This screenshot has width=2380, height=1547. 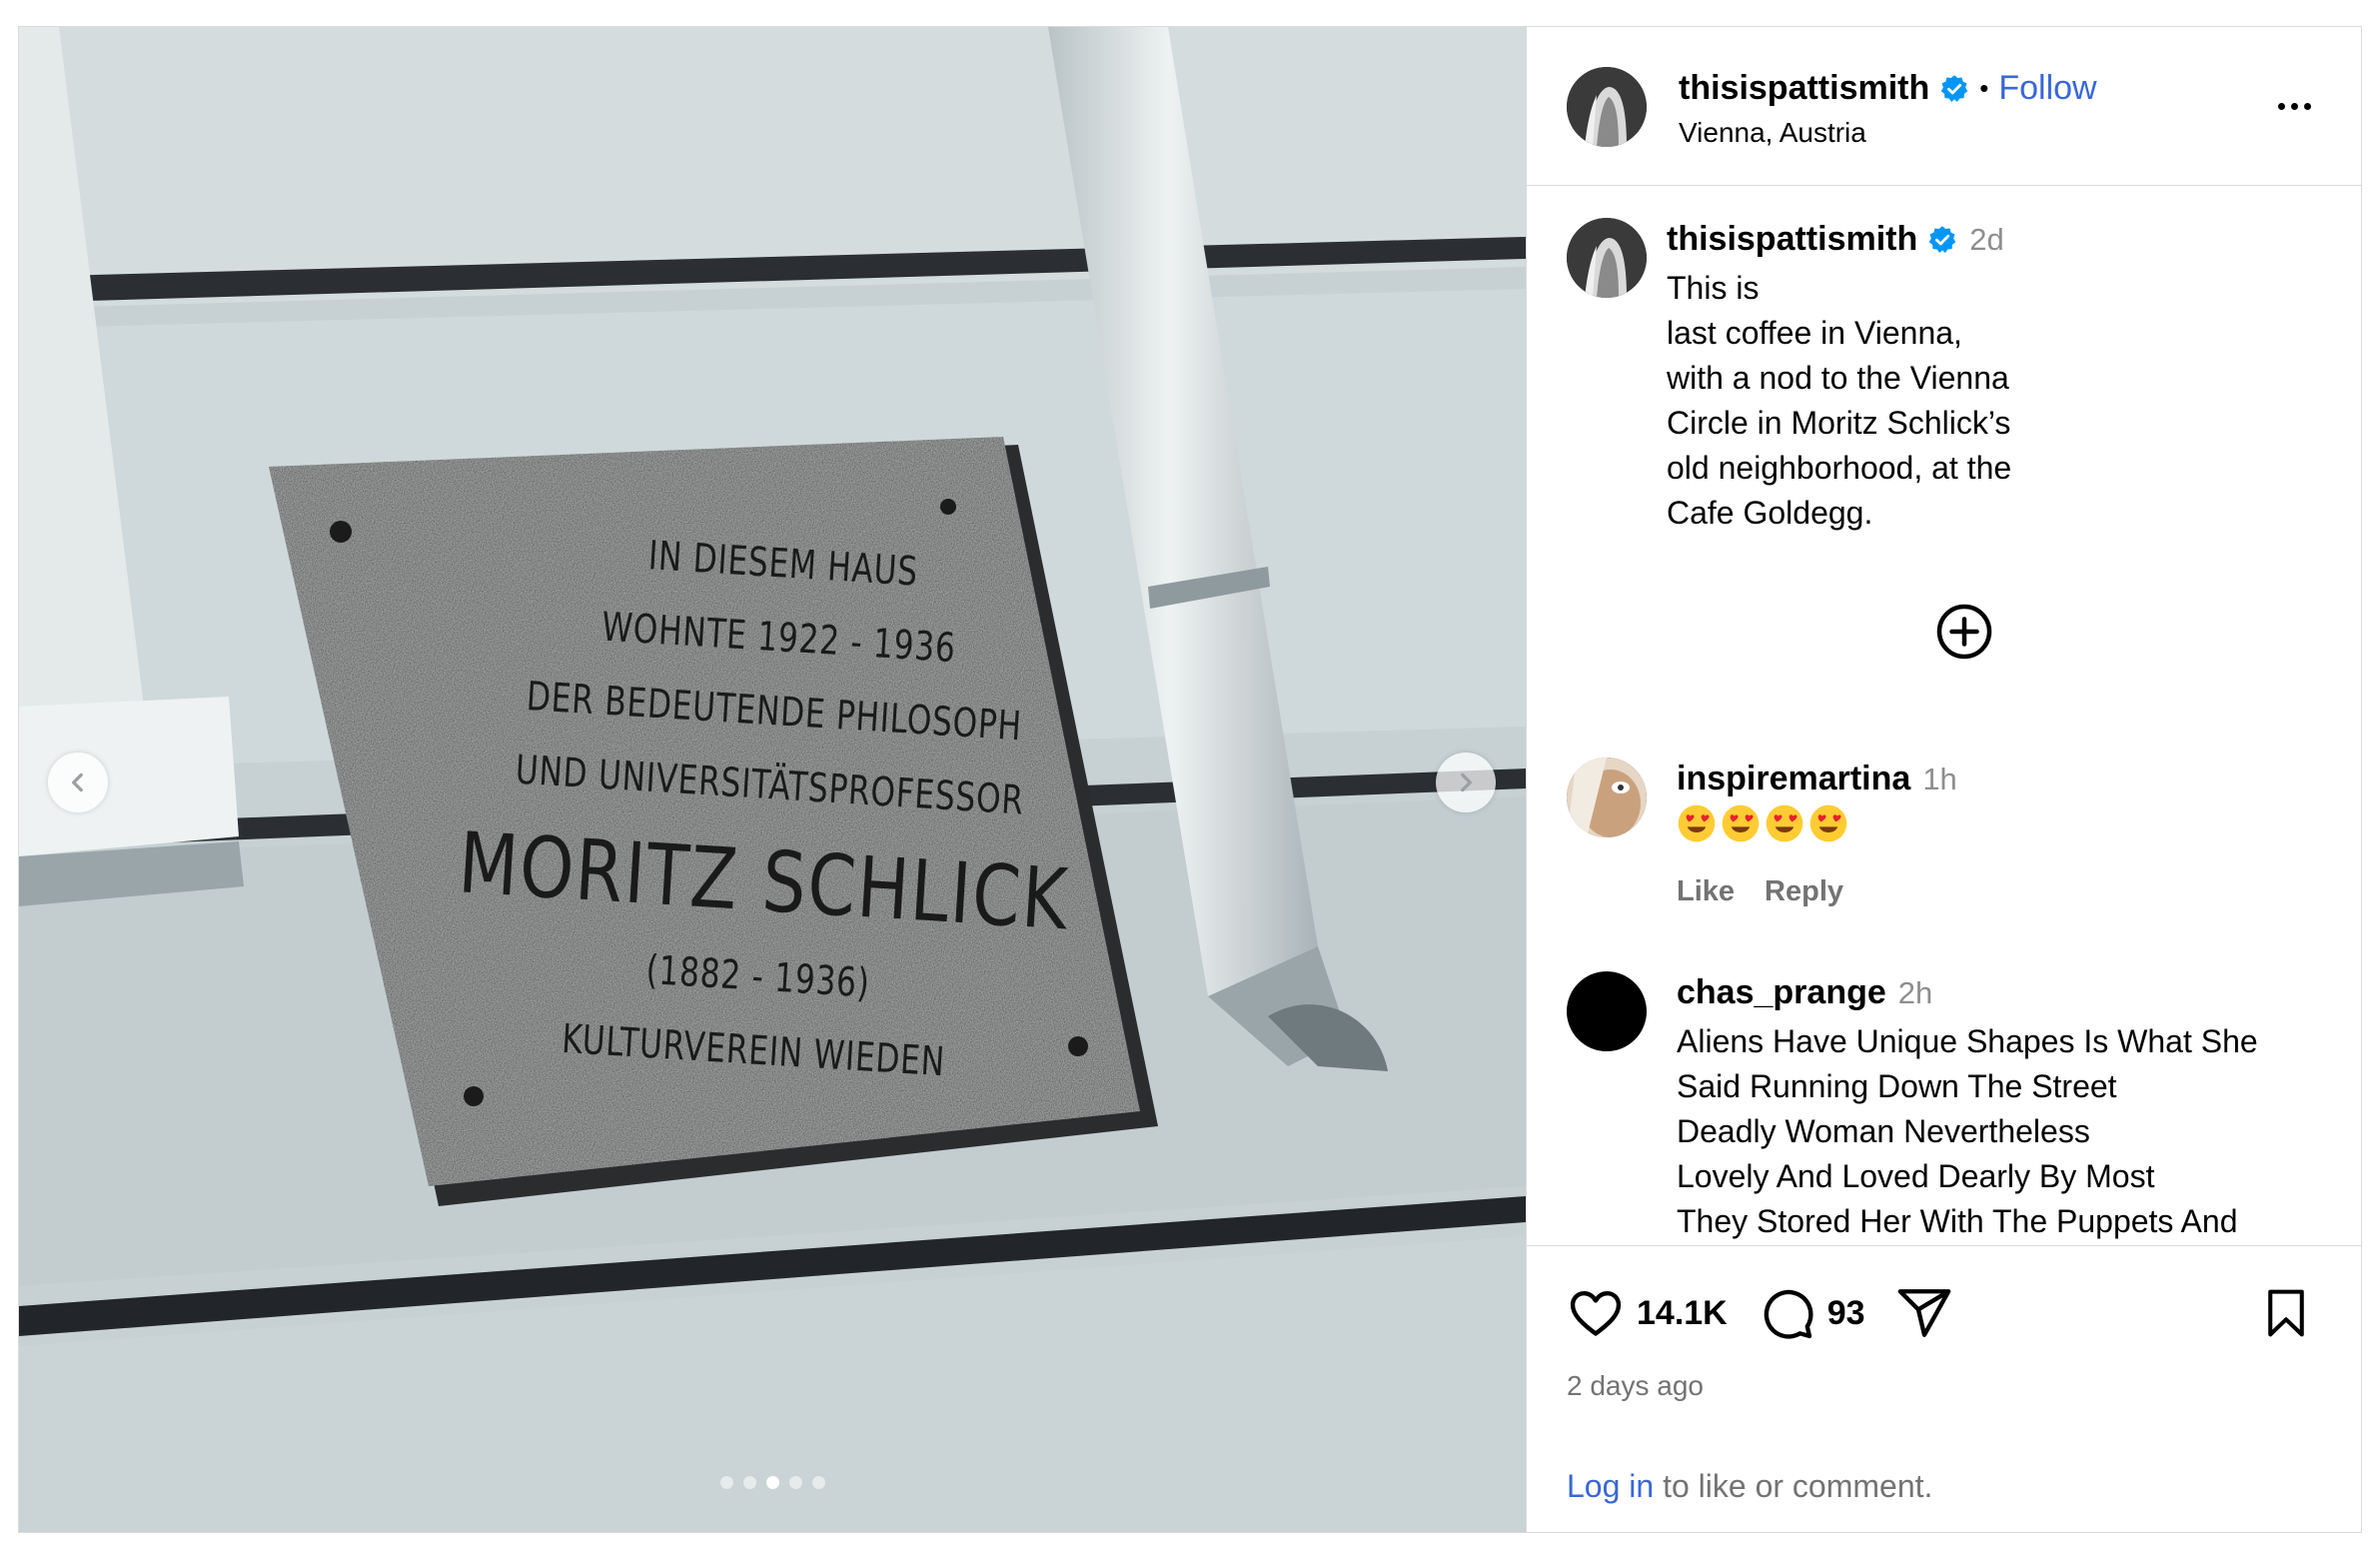 What do you see at coordinates (1793, 1486) in the screenshot?
I see `login-prompt-text: to like or comment.` at bounding box center [1793, 1486].